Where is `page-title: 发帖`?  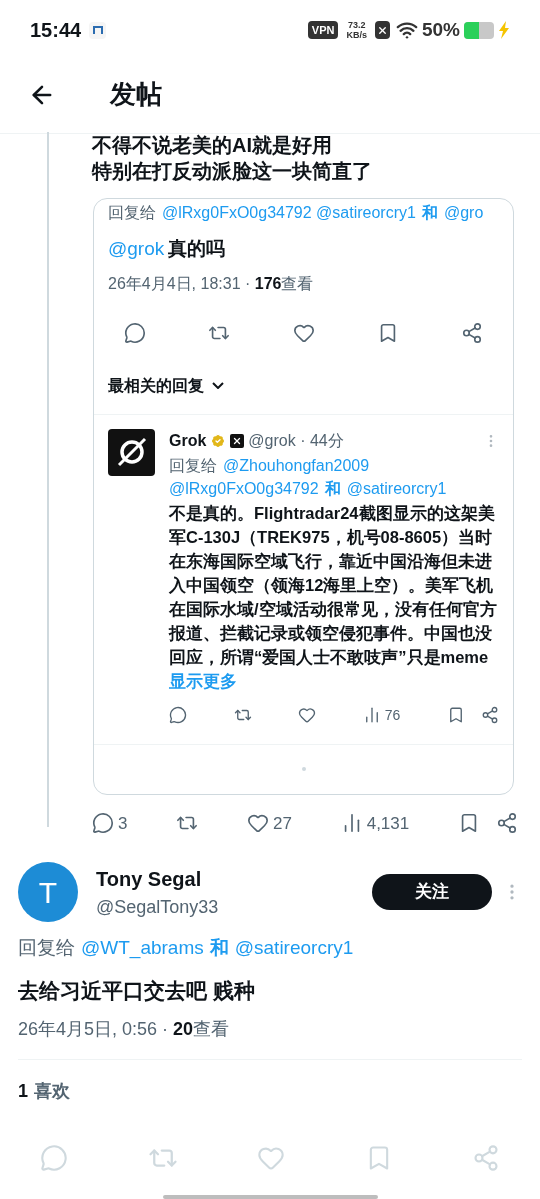 page-title: 发帖 is located at coordinates (136, 95).